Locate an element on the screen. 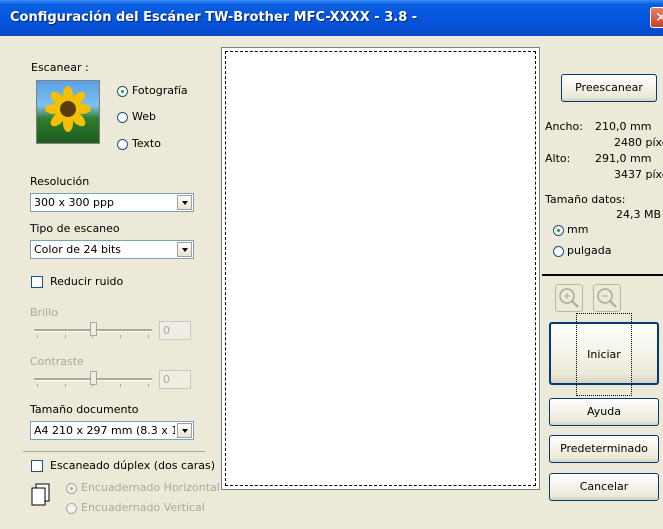  default-button-label: Predeterminado is located at coordinates (604, 448).